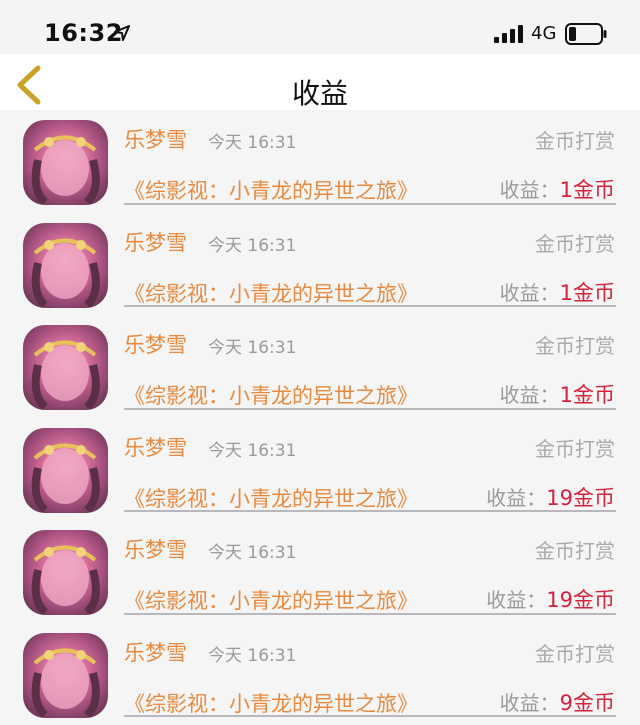 The height and width of the screenshot is (725, 640). What do you see at coordinates (587, 703) in the screenshot?
I see `earnings-amount: 9金币` at bounding box center [587, 703].